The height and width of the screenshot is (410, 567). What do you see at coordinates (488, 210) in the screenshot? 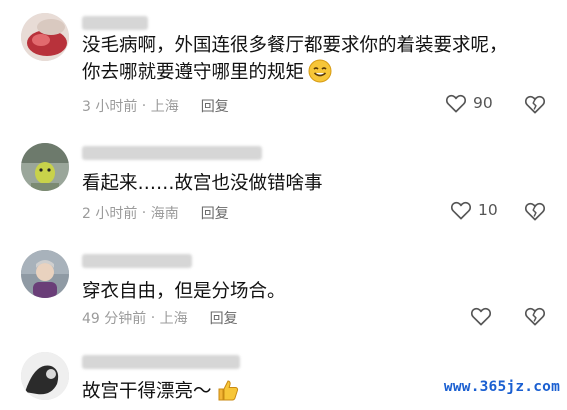
I see `like-count: 10` at bounding box center [488, 210].